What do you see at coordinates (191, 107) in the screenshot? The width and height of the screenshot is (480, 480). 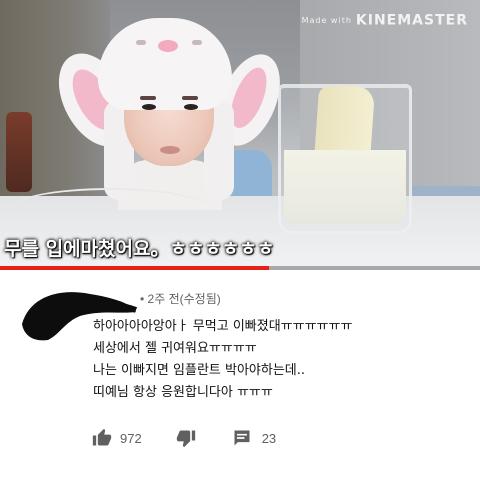 I see `eye-right` at bounding box center [191, 107].